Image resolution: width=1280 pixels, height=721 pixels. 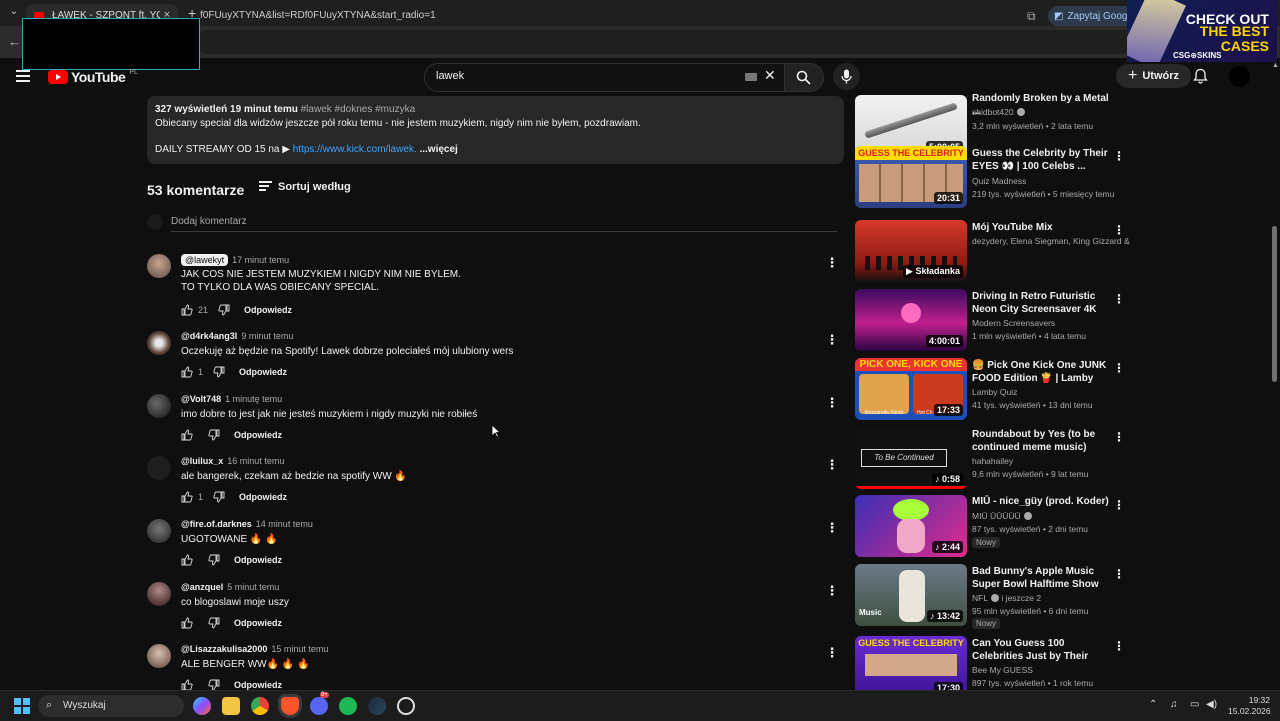 What do you see at coordinates (267, 336) in the screenshot?
I see `comment-time: 9 minut temu` at bounding box center [267, 336].